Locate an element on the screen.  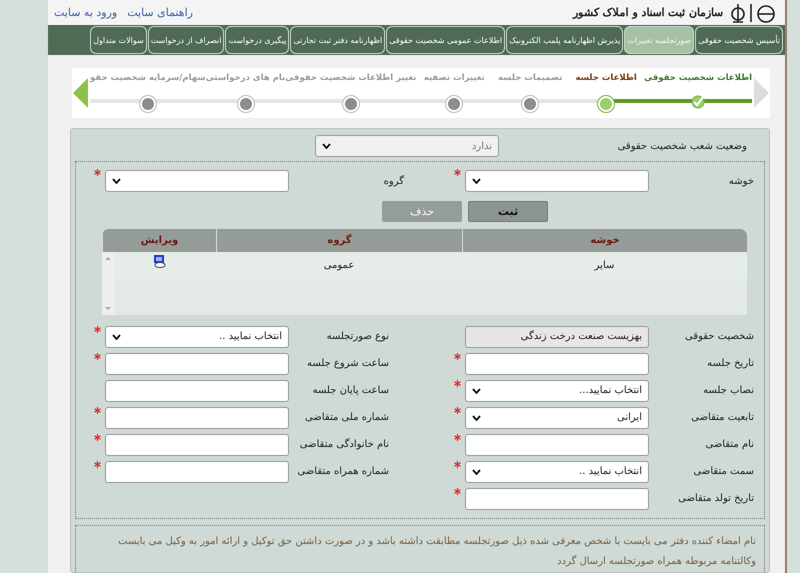
nav-tab: انصراف از درخواست is located at coordinates (186, 40).